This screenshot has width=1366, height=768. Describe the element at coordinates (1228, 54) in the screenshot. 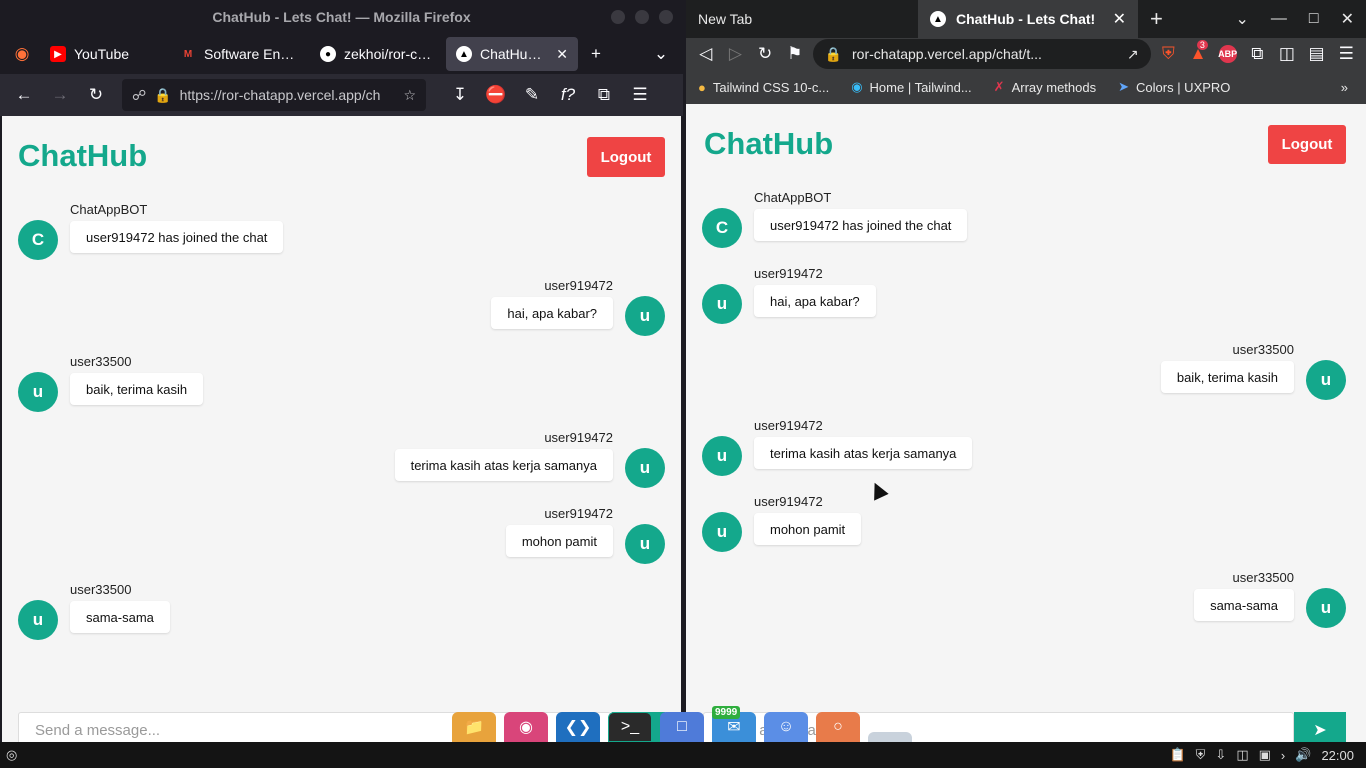

I see `adblock-icon: ABP` at that location.